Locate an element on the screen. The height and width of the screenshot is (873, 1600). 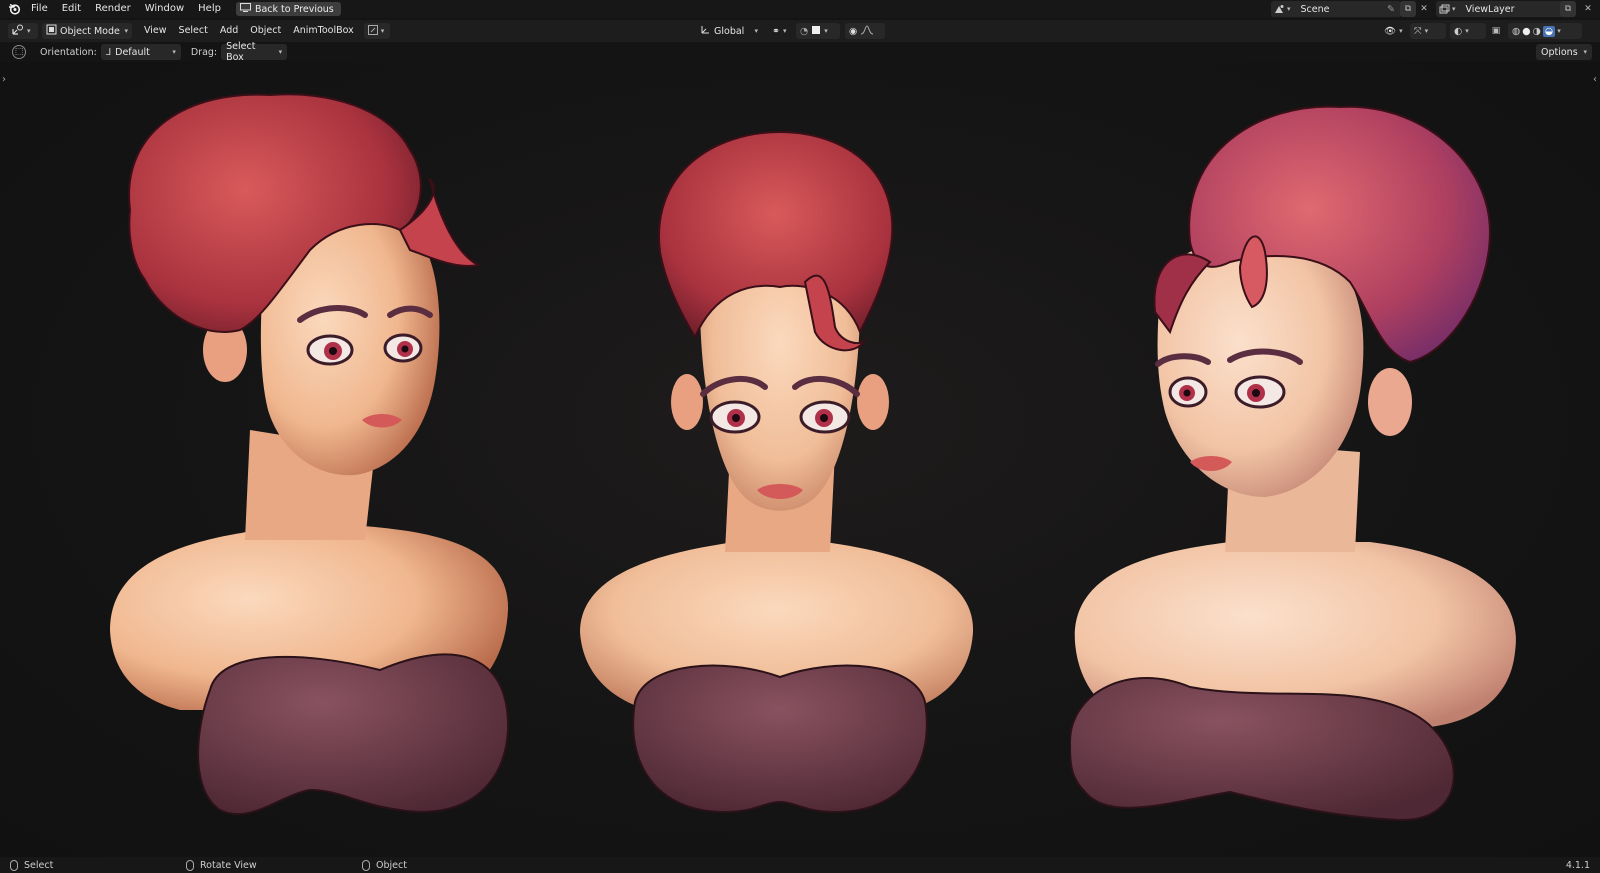
mouse-middle-icon is located at coordinates (190, 865).